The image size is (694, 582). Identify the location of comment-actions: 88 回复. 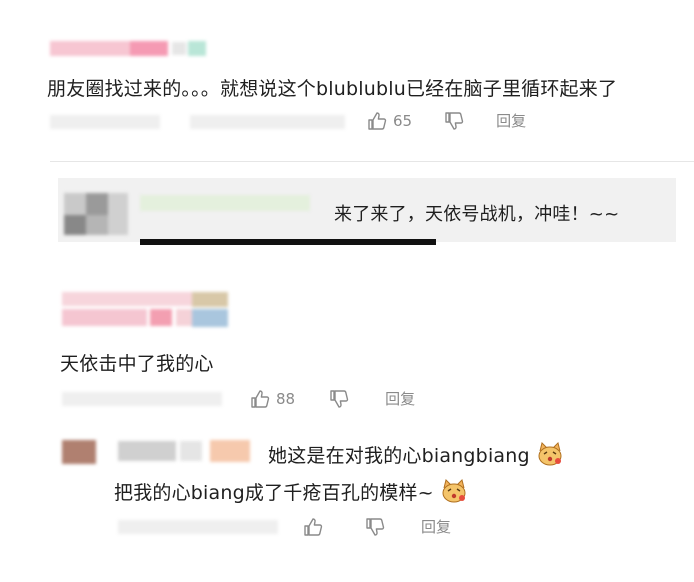
(332, 398).